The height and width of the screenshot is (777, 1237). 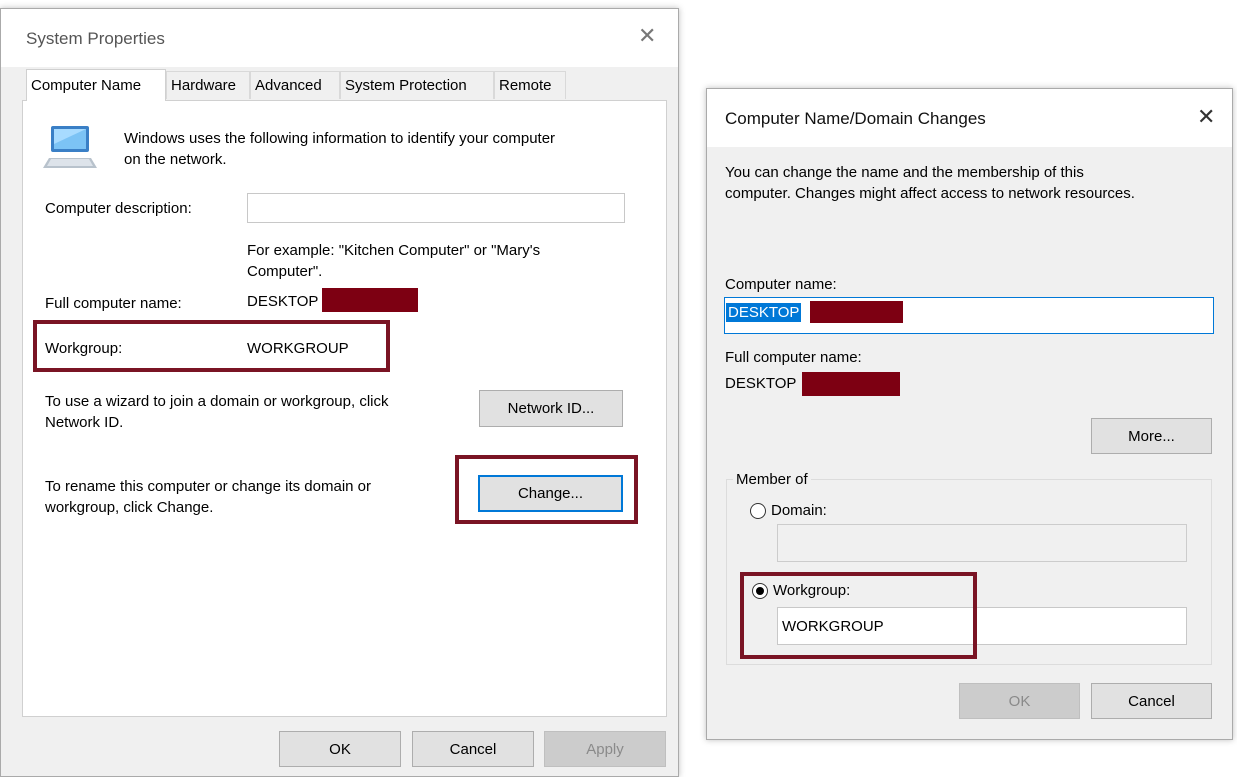 I want to click on dialog-workgroup-highlight-box, so click(x=858, y=615).